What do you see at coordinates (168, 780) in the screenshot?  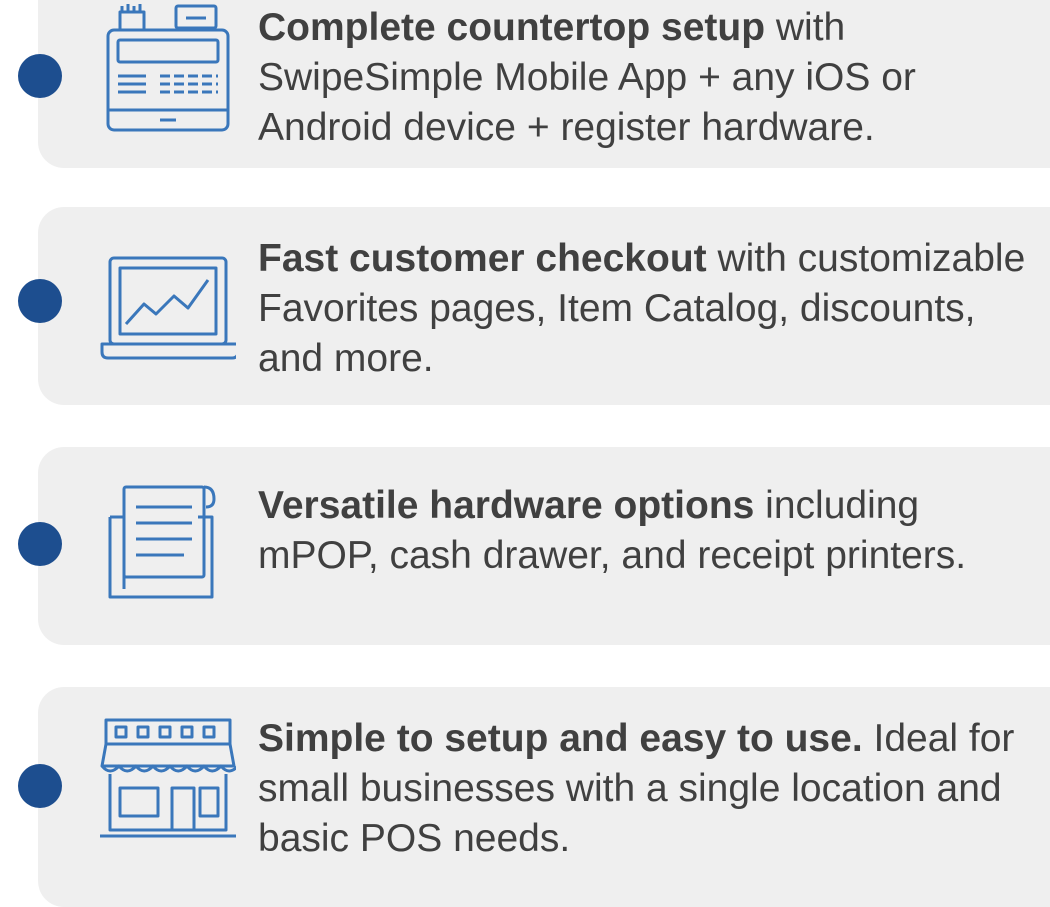 I see `storefront-icon` at bounding box center [168, 780].